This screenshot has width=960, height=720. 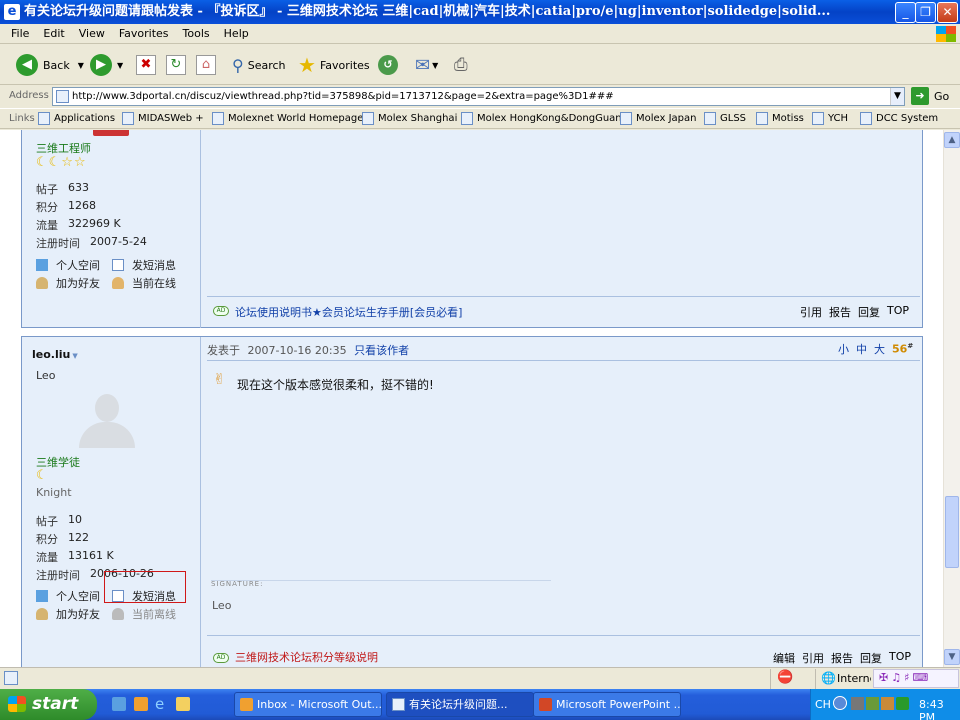 What do you see at coordinates (238, 65) in the screenshot?
I see `search-icon: ⚲` at bounding box center [238, 65].